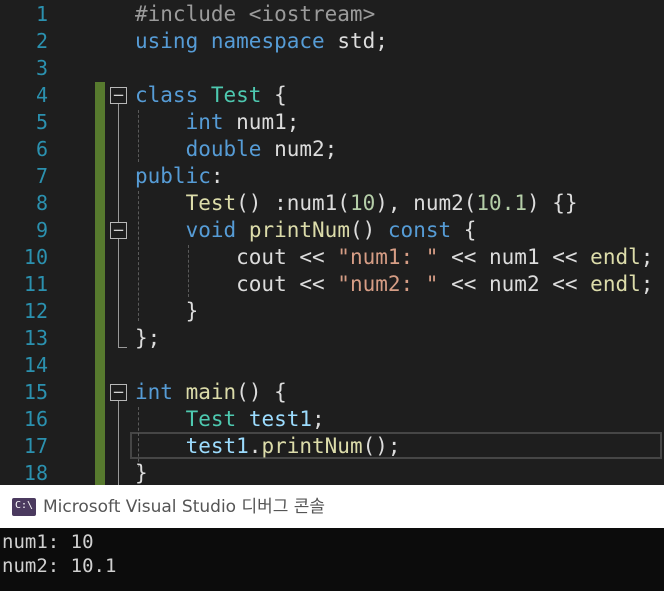 The image size is (664, 591). What do you see at coordinates (332, 506) in the screenshot?
I see `console-titlebar: C:\ Microsoft Visual Studio 디버그 콘솔` at bounding box center [332, 506].